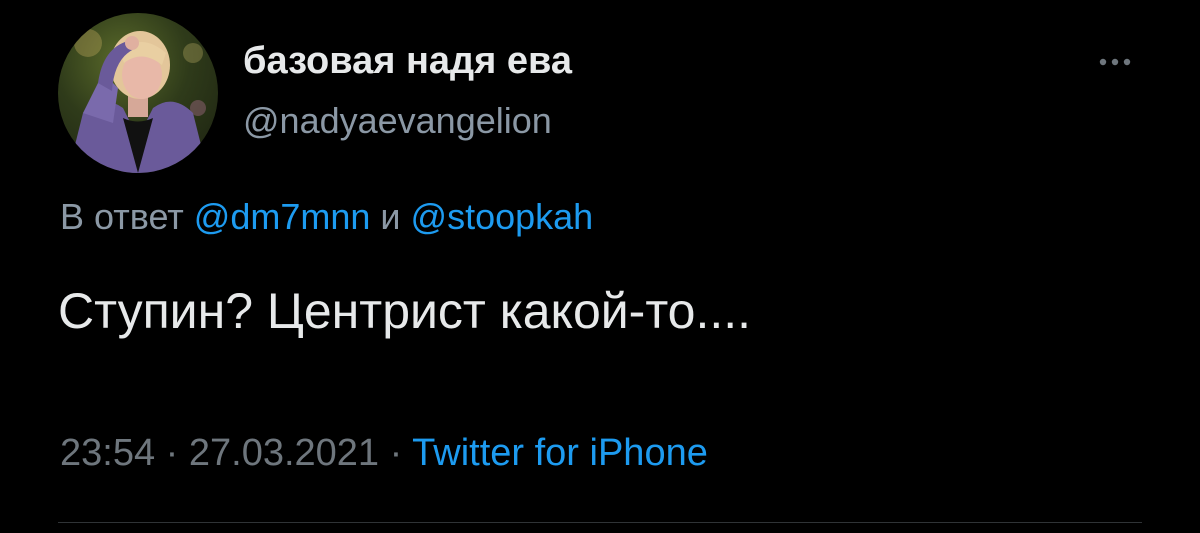 Image resolution: width=1200 pixels, height=533 pixels. What do you see at coordinates (122, 216) in the screenshot?
I see `reply-prefix: В ответ` at bounding box center [122, 216].